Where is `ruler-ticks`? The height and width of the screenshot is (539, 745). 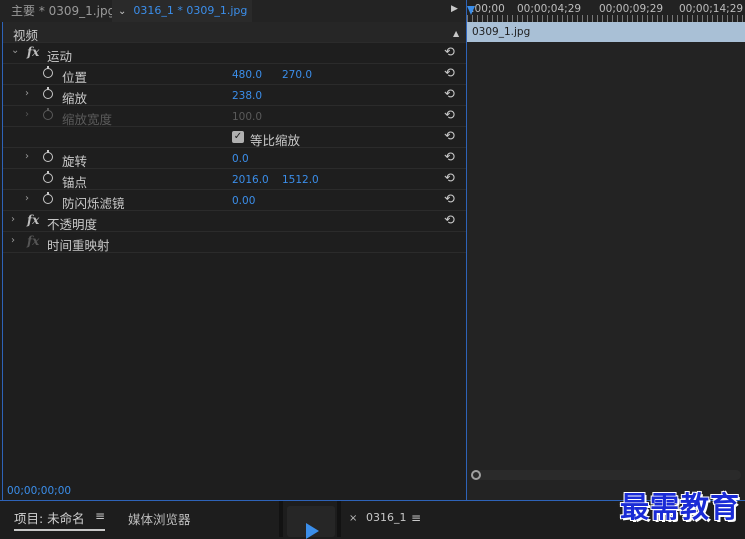 ruler-ticks is located at coordinates (606, 18).